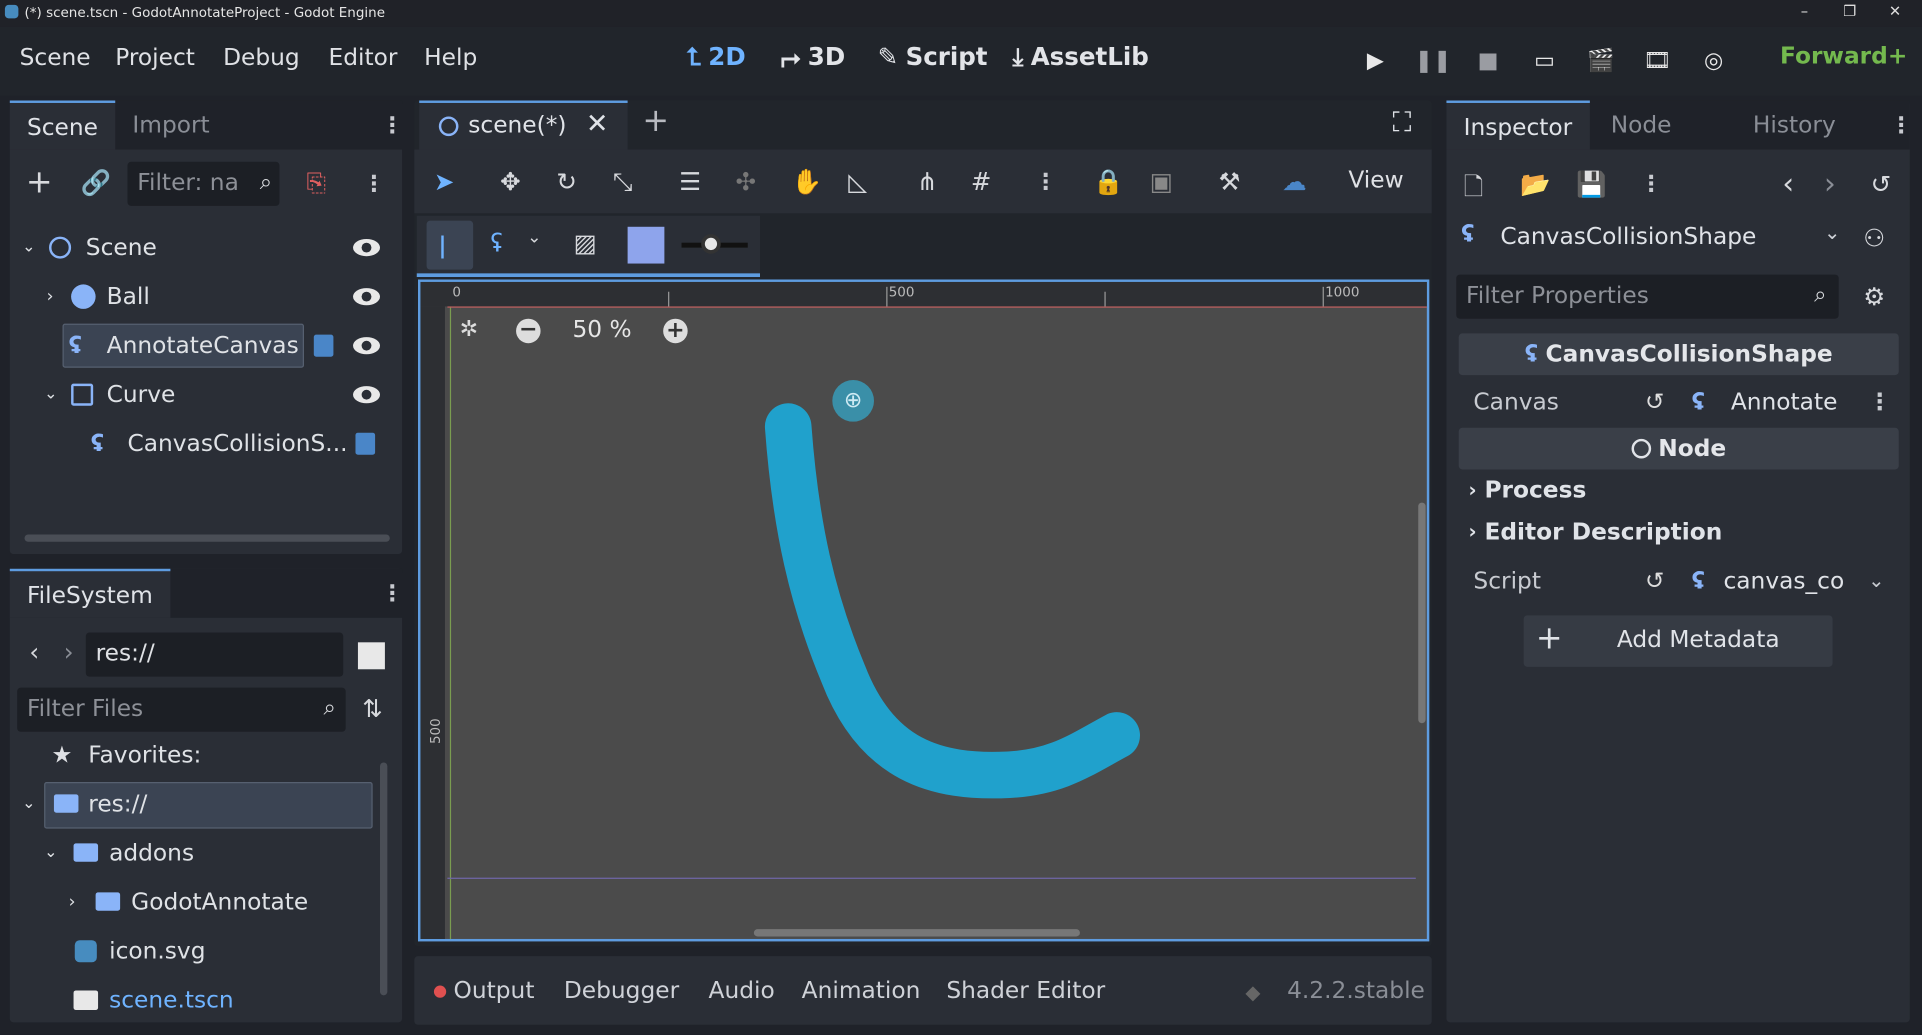  Describe the element at coordinates (261, 57) in the screenshot. I see `menu-debug: Debug` at that location.